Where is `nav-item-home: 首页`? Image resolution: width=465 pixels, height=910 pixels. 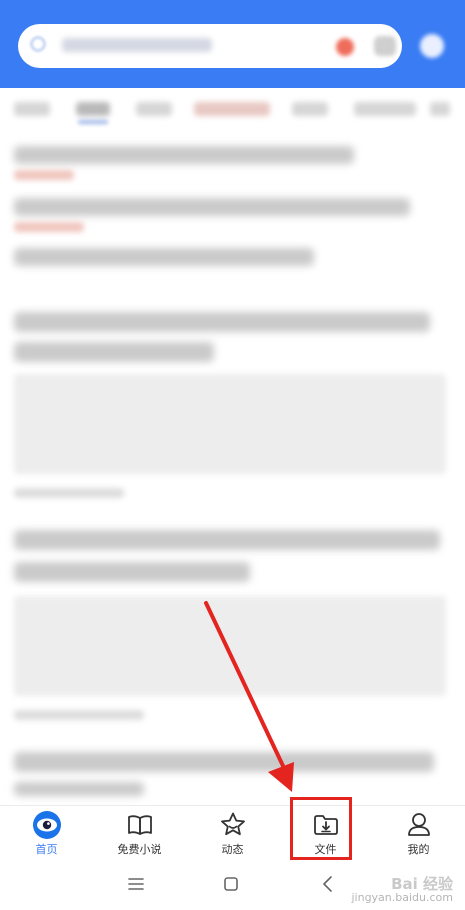 nav-item-home: 首页 is located at coordinates (46, 833).